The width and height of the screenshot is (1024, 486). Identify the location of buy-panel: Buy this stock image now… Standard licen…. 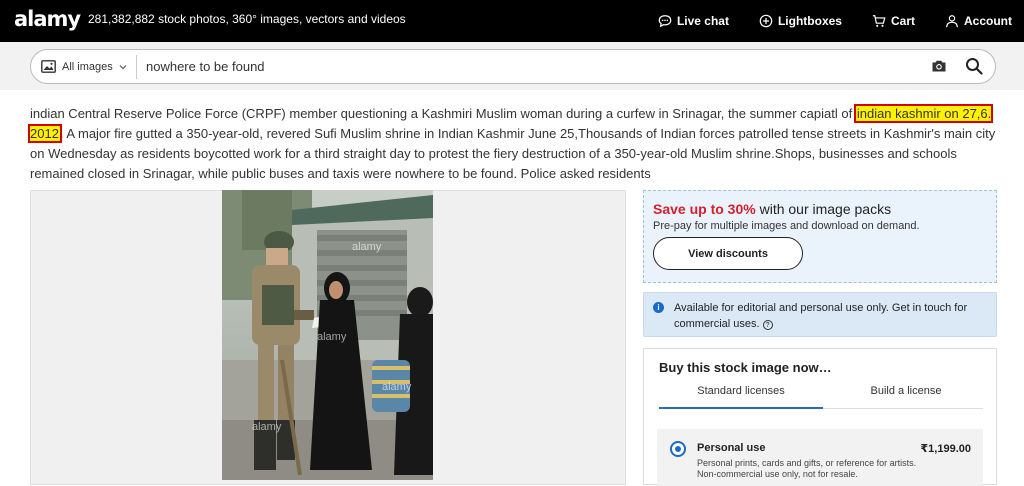
(820, 417).